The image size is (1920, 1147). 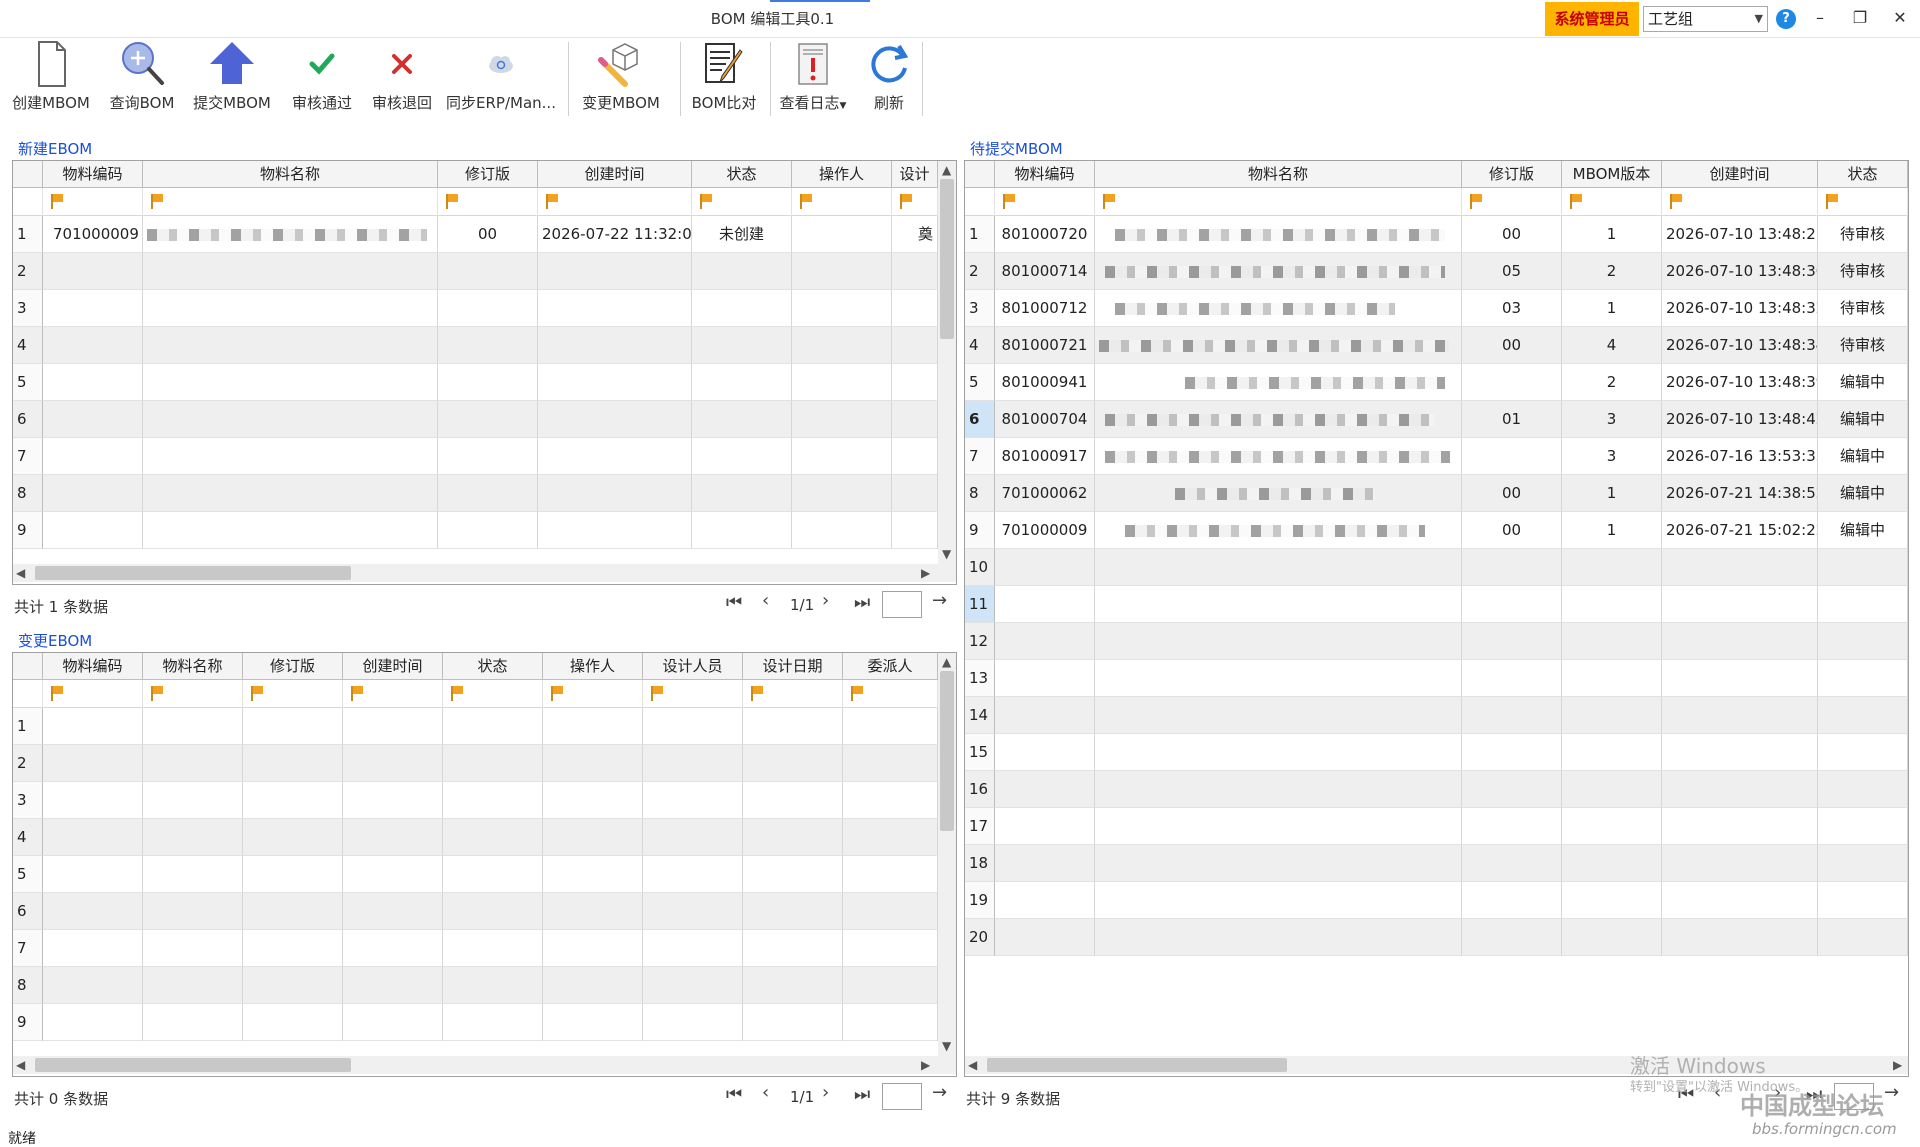 What do you see at coordinates (1436, 900) in the screenshot?
I see `table-row: 19` at bounding box center [1436, 900].